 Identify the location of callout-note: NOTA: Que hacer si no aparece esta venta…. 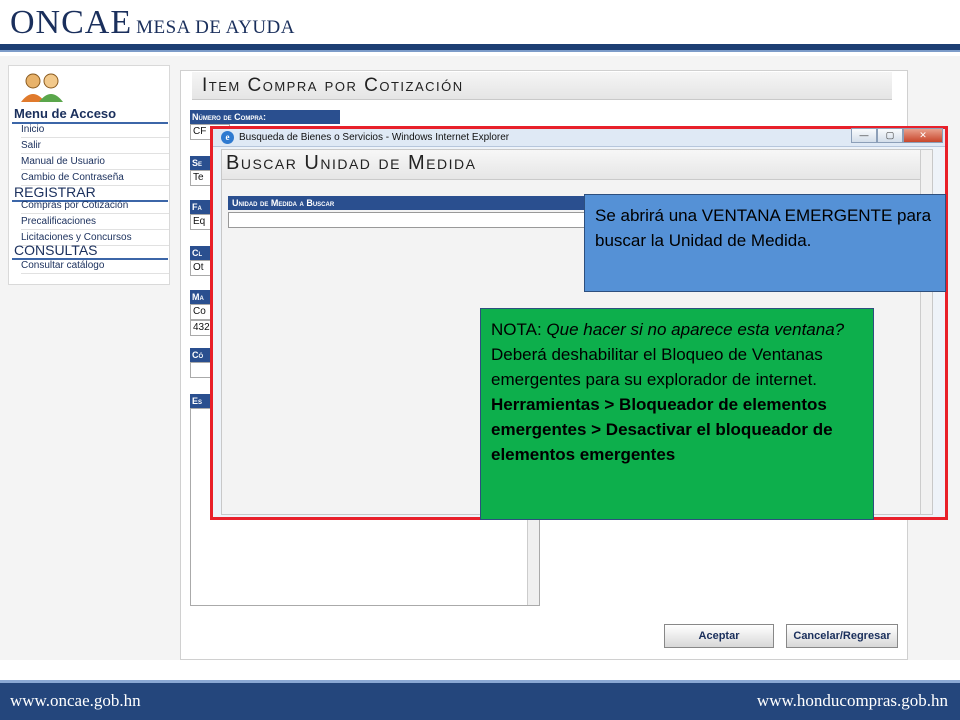
(677, 414).